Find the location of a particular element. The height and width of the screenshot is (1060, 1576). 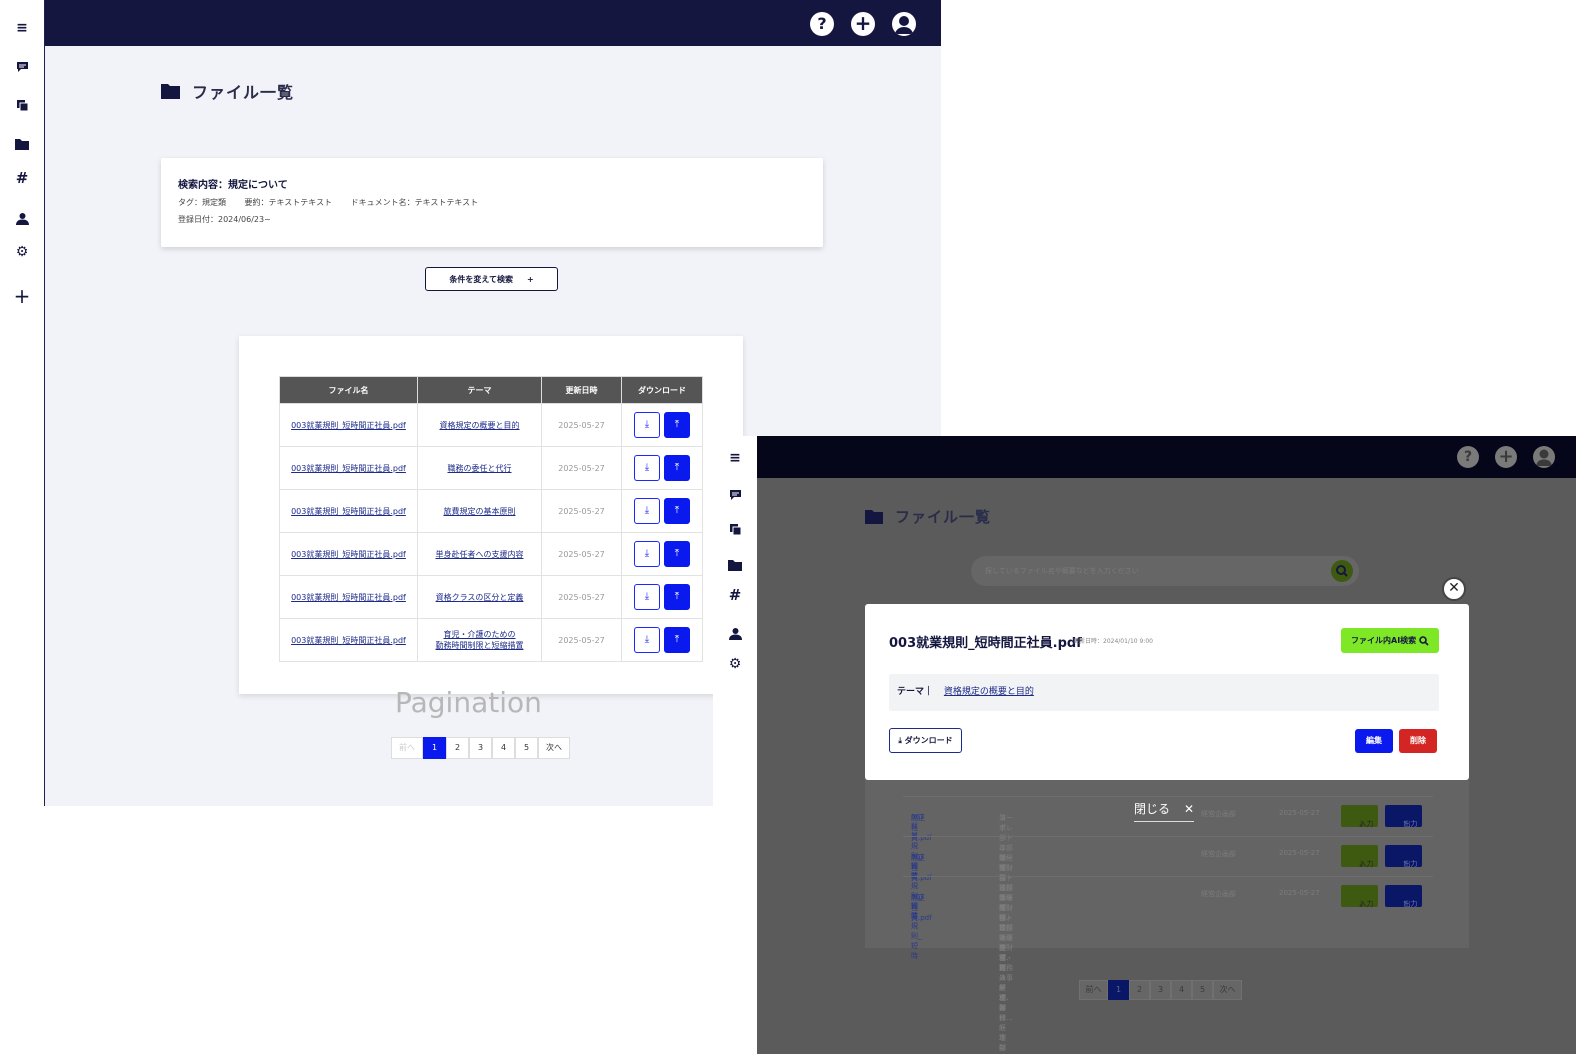

header-updated: 更新日時 is located at coordinates (581, 390).